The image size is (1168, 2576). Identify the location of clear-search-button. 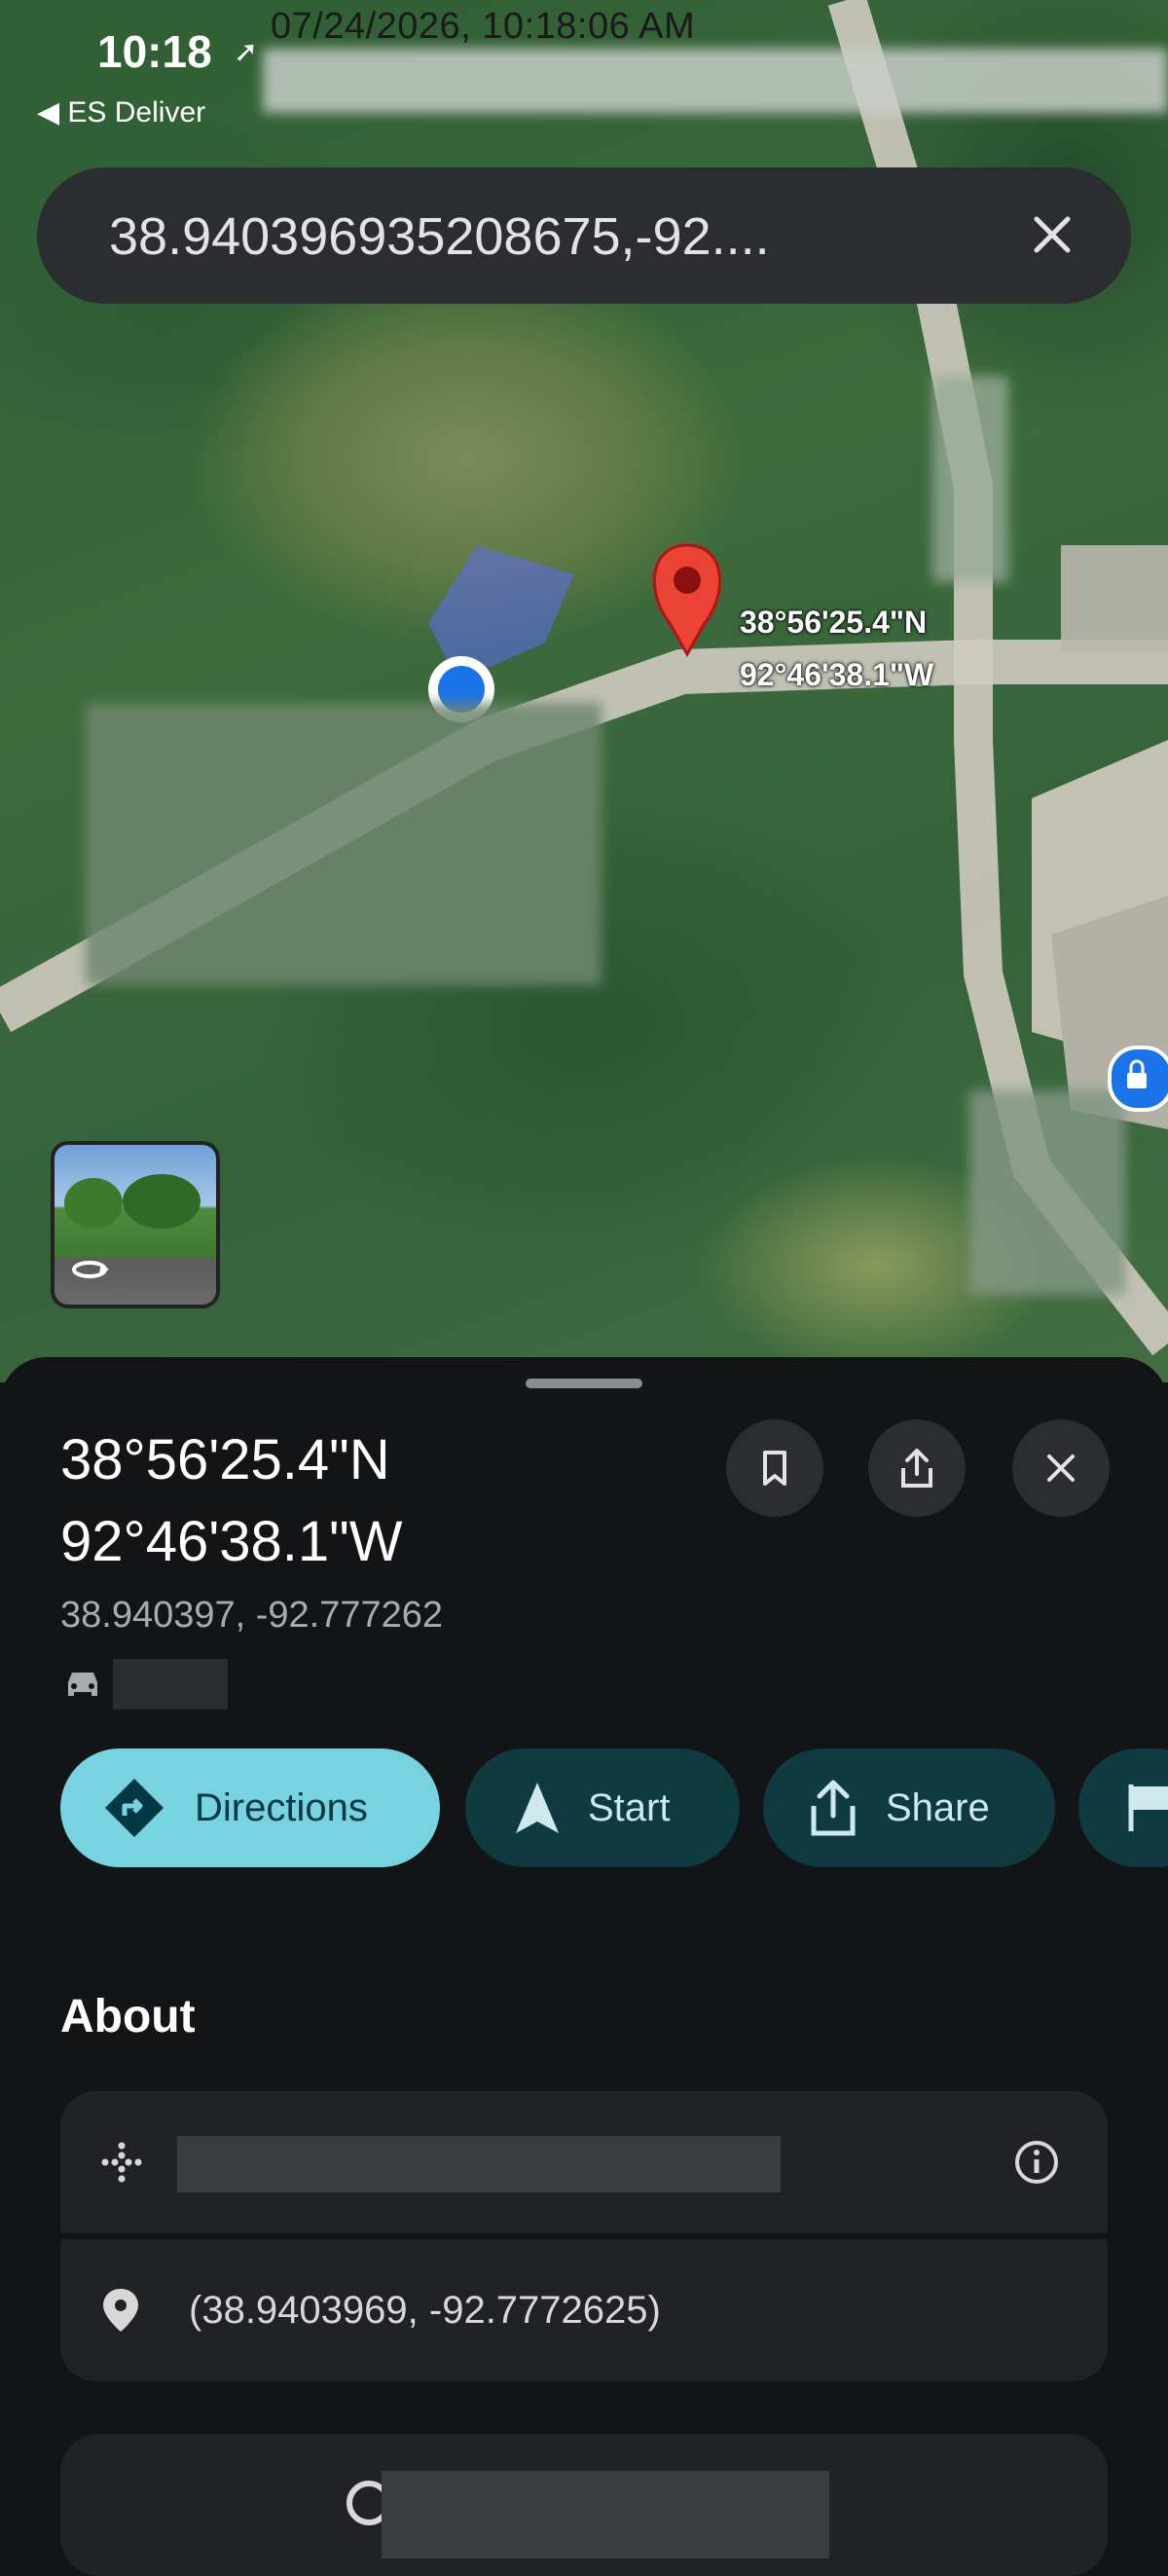
(1052, 234).